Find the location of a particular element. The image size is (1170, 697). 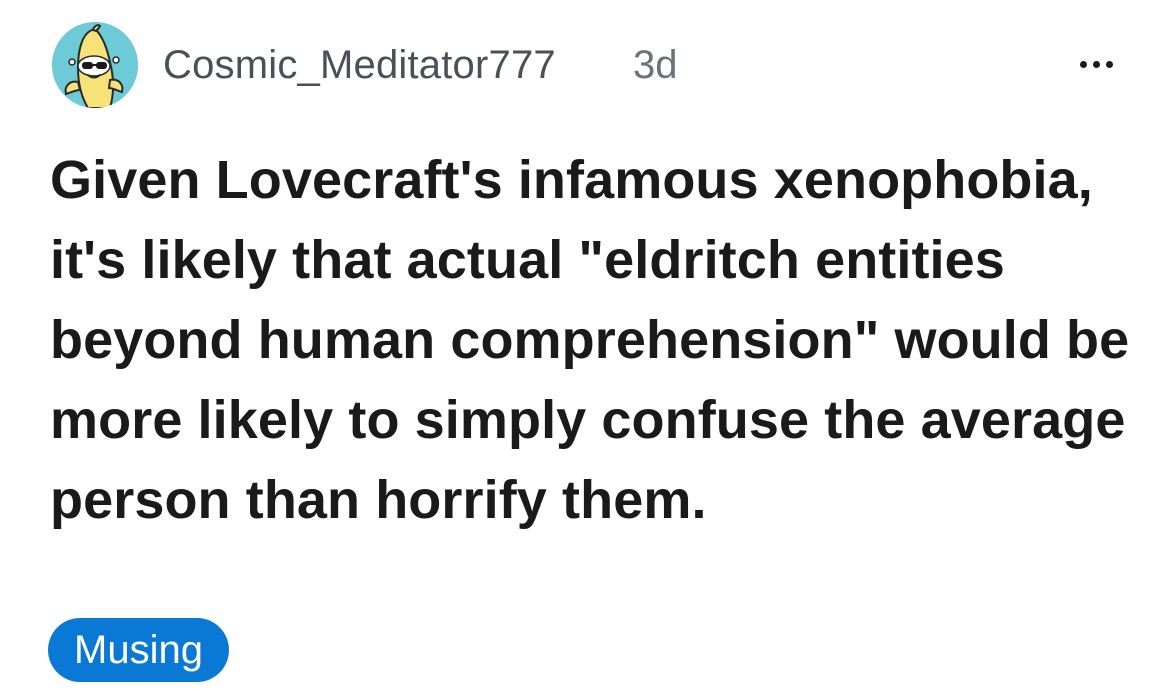

author-username: Cosmic_Meditator777 is located at coordinates (359, 65).